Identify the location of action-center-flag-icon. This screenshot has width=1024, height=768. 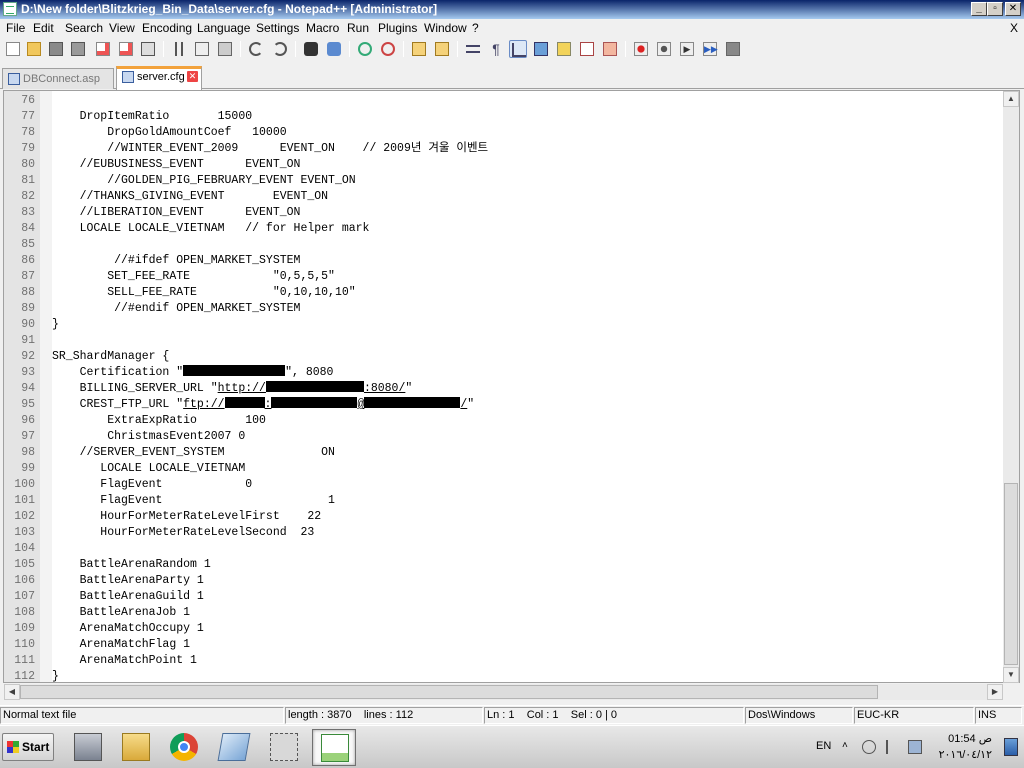
(893, 747).